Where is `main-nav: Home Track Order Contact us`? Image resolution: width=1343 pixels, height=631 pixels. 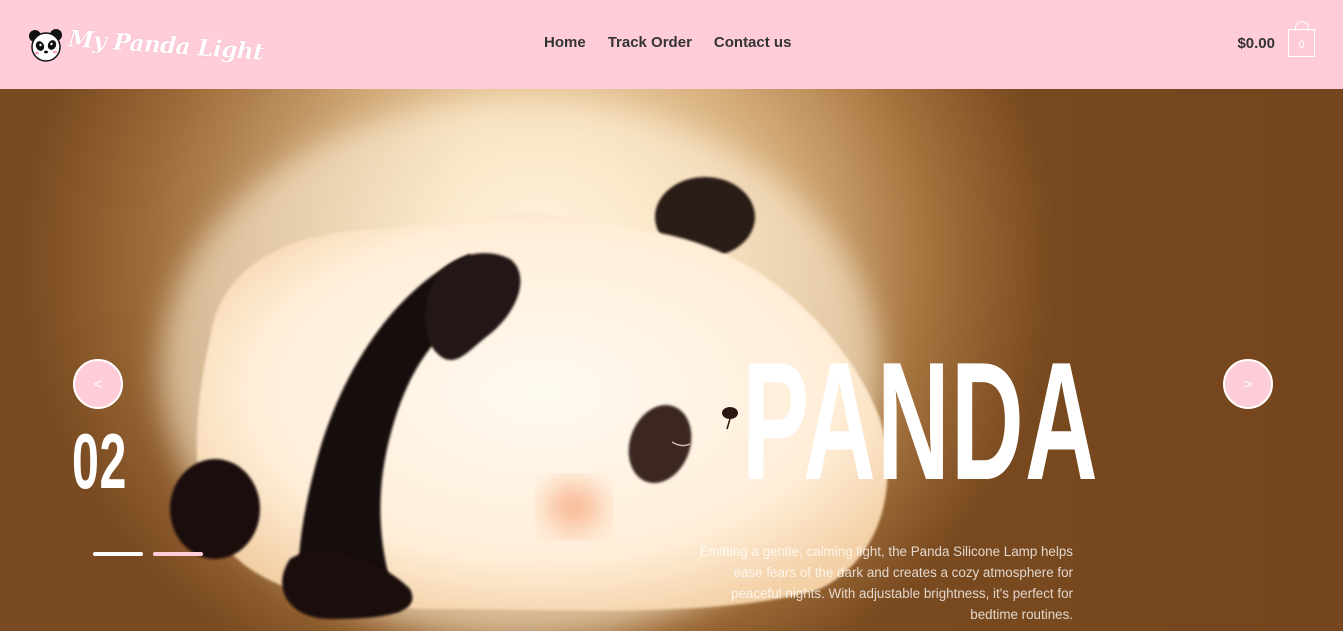
main-nav: Home Track Order Contact us is located at coordinates (667, 42).